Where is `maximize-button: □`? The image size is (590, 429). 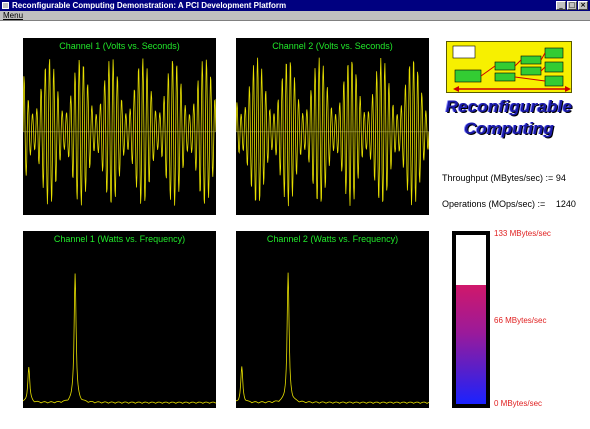 maximize-button: □ is located at coordinates (572, 5).